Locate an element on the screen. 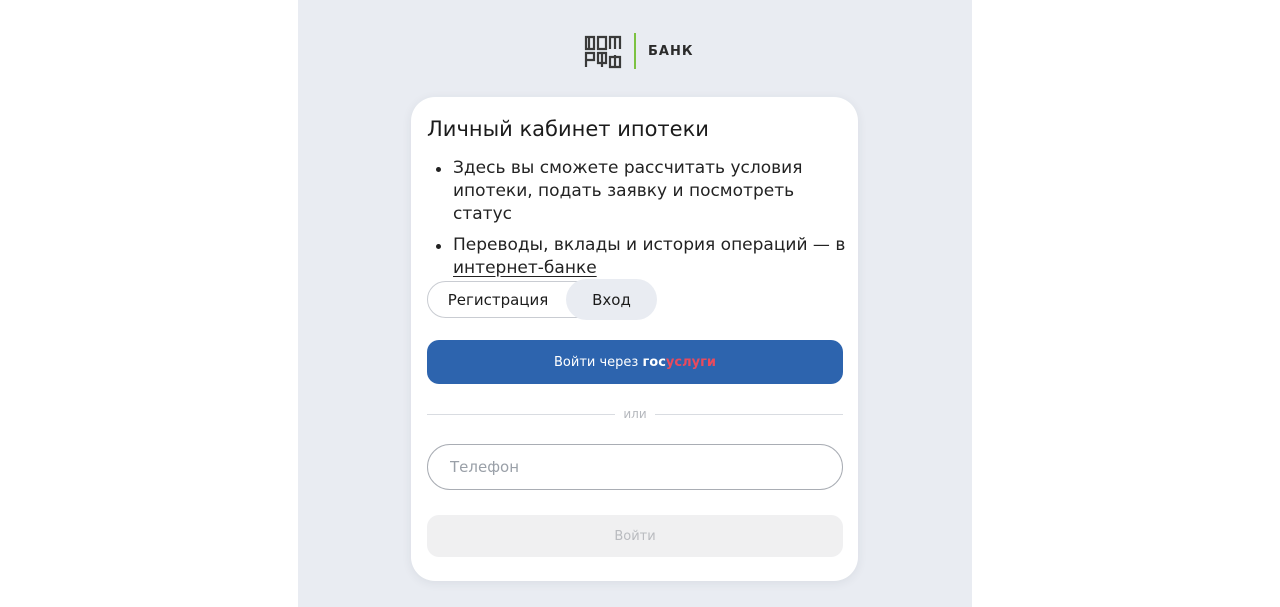  gosuslugi-brand-part2: услуги is located at coordinates (690, 362).